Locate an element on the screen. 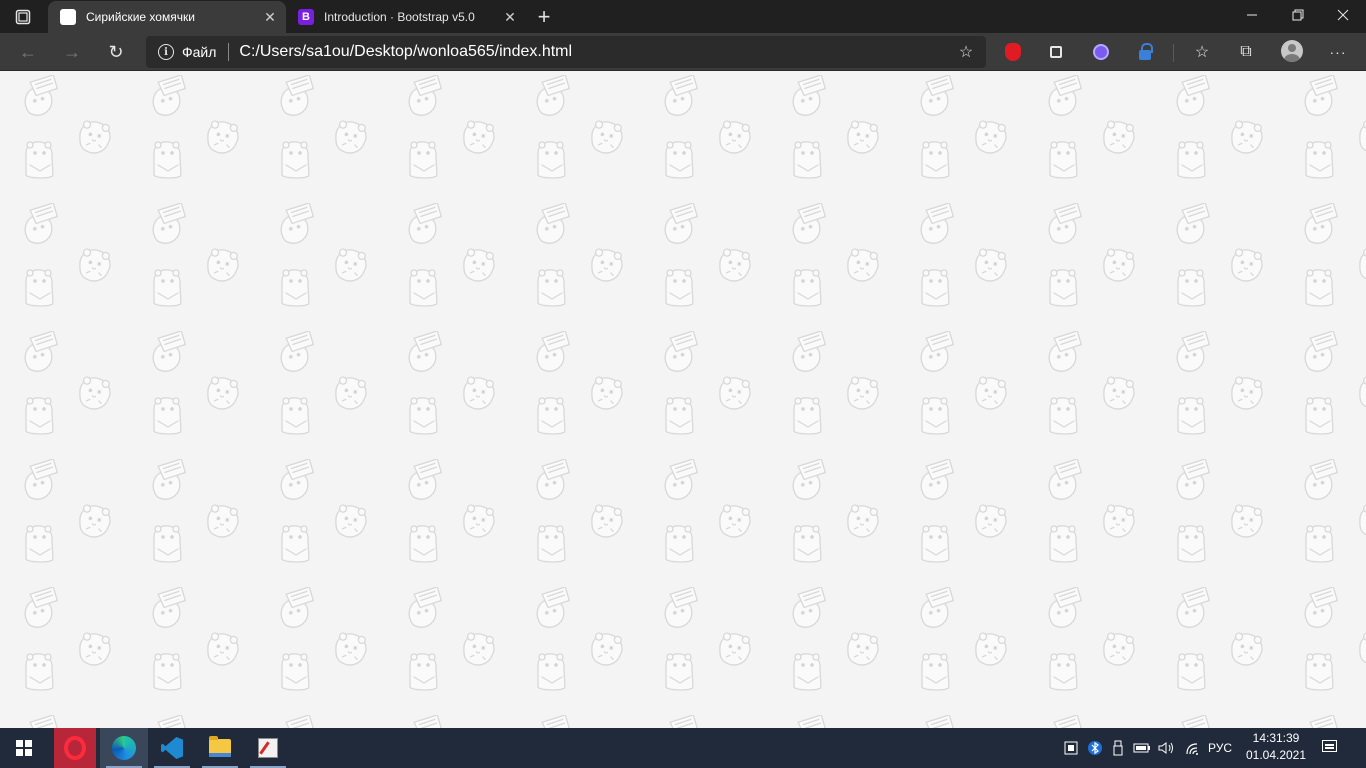  usb-glyph-icon is located at coordinates (1118, 748).